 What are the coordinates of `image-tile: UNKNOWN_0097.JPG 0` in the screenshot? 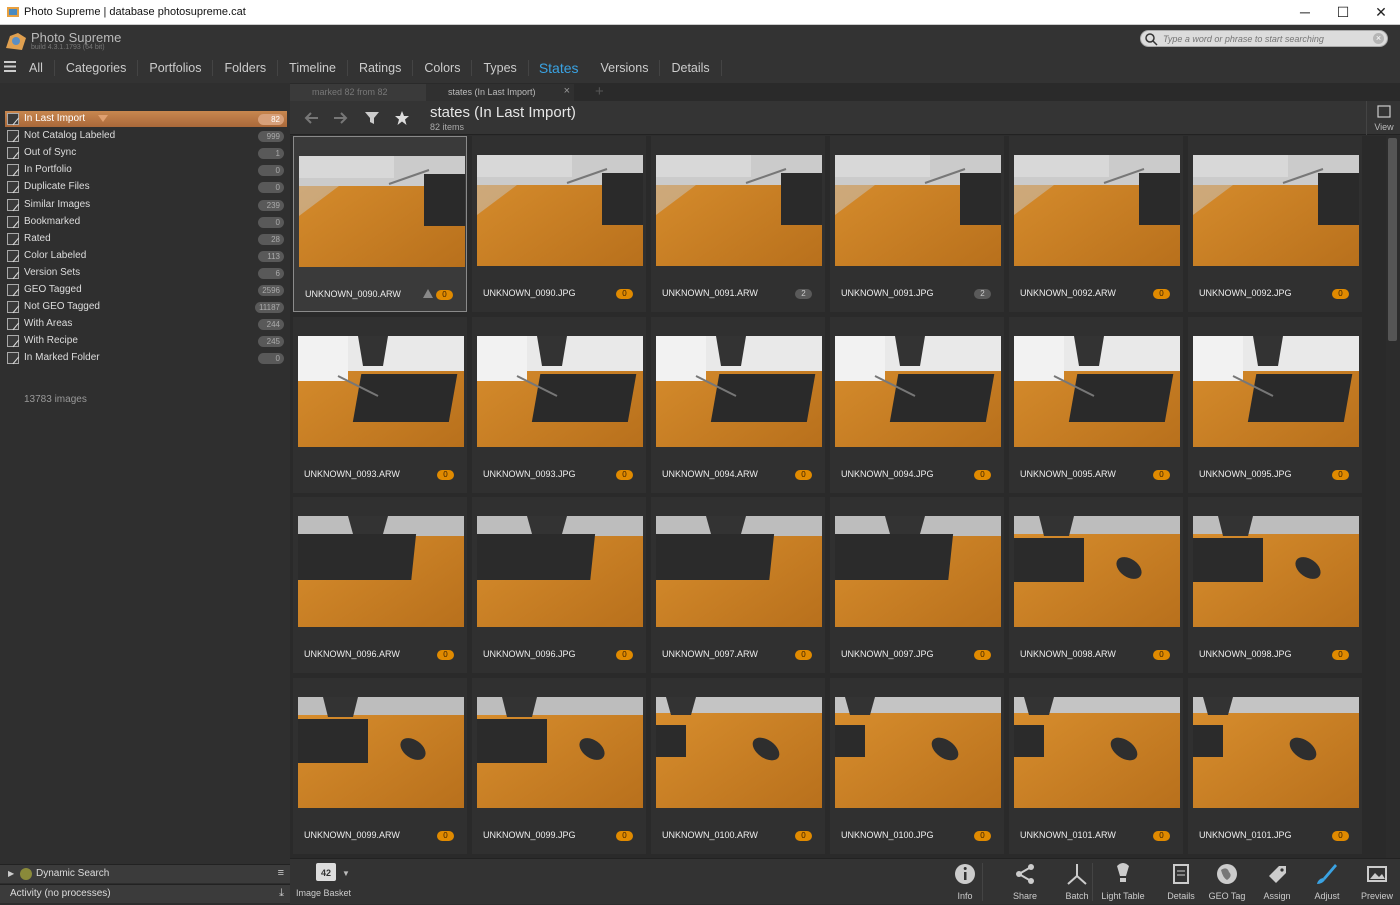 It's located at (917, 585).